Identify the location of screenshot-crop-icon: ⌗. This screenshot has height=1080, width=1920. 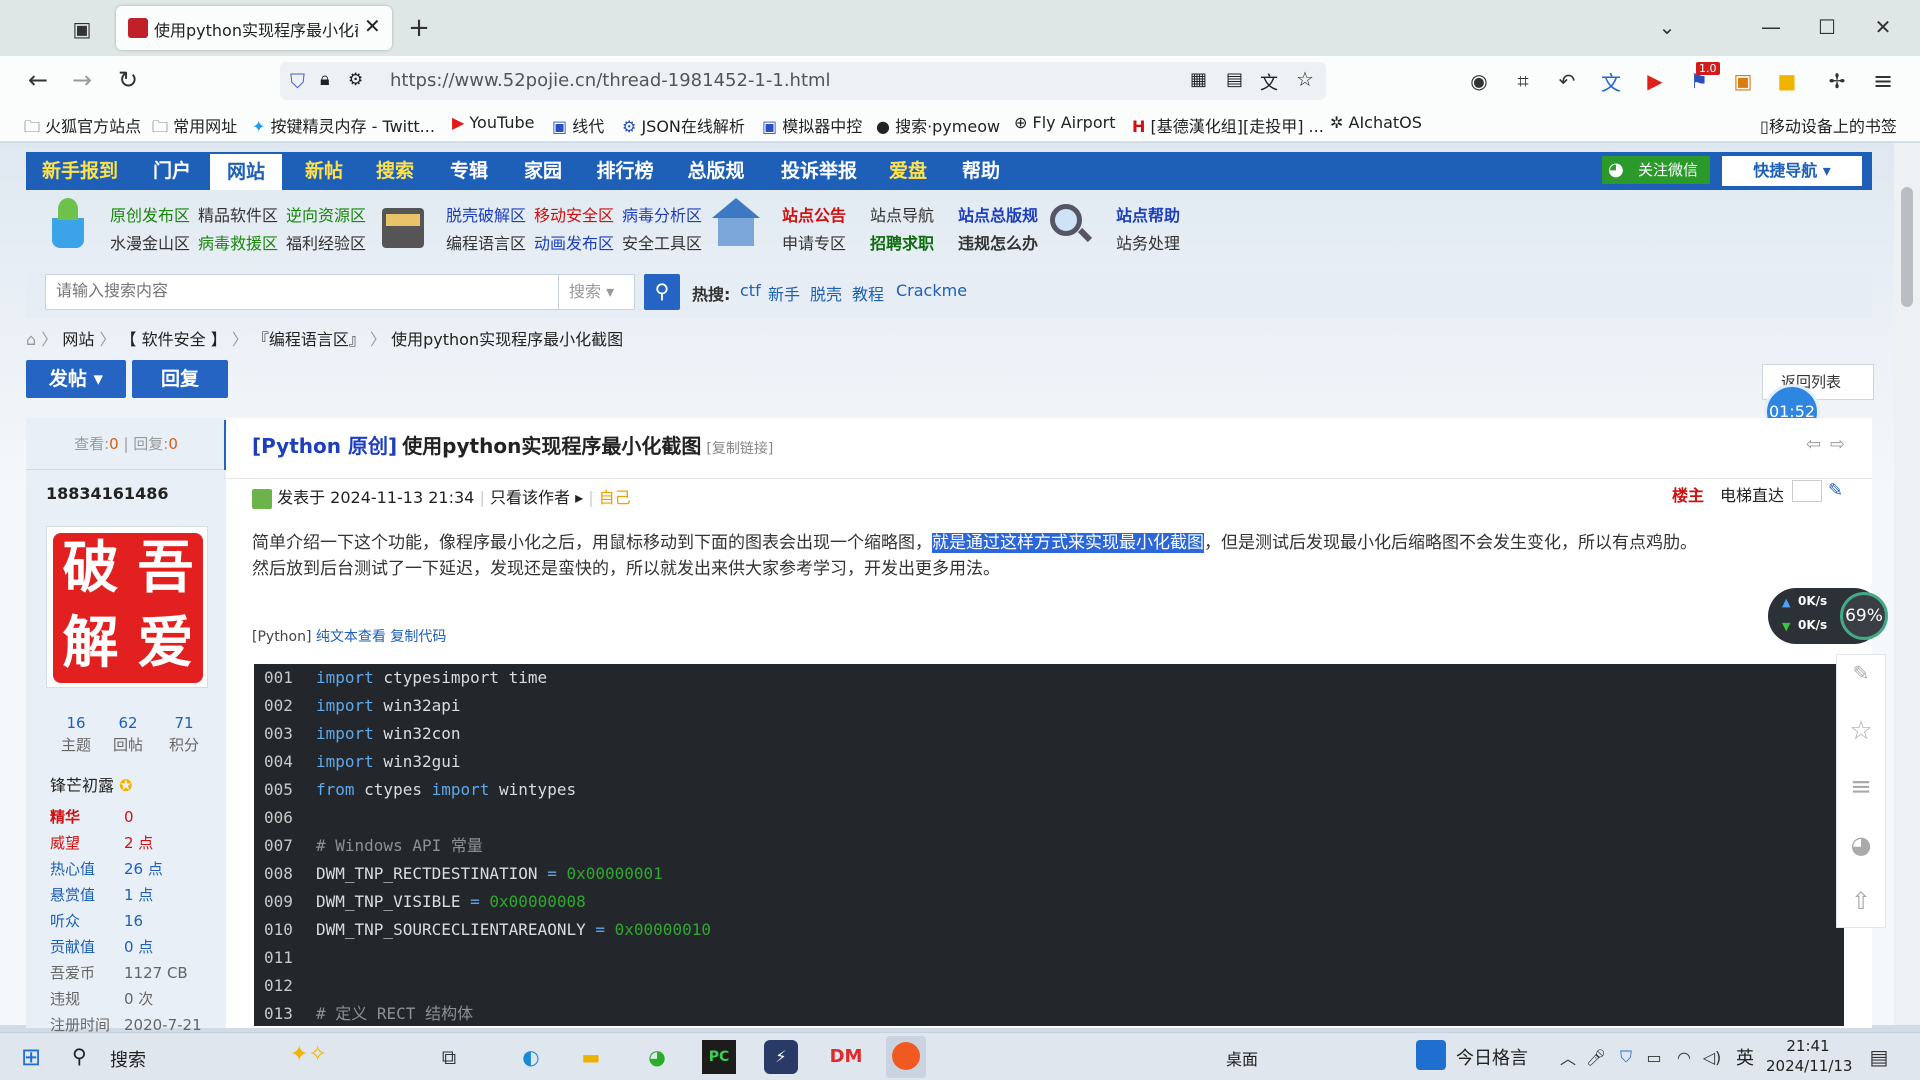
(1523, 81).